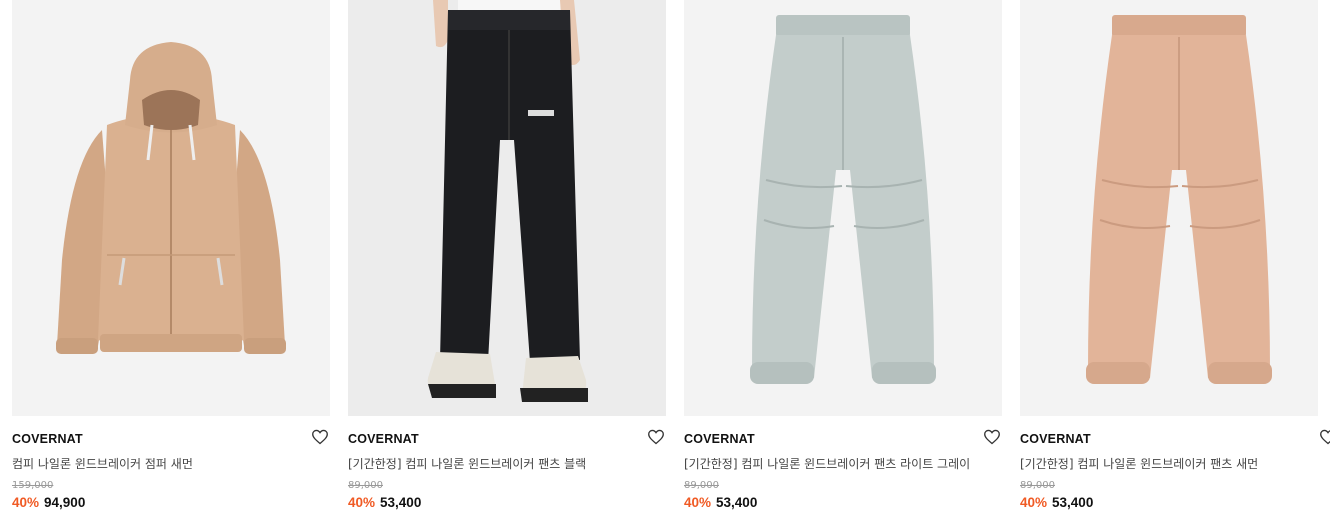 This screenshot has height=521, width=1330. Describe the element at coordinates (171, 463) in the screenshot. I see `product-name: 컴피 나일론 윈드브레이커 점퍼 새먼` at that location.